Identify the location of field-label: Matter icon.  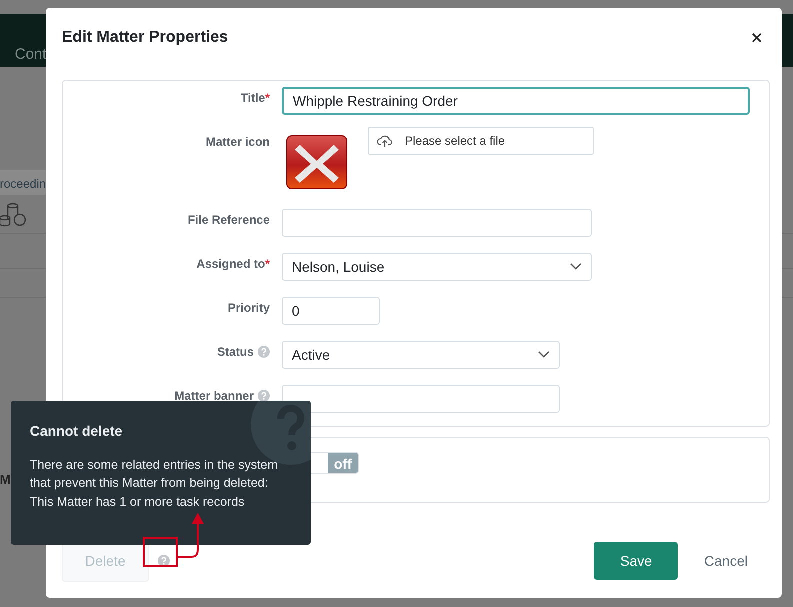
(237, 142).